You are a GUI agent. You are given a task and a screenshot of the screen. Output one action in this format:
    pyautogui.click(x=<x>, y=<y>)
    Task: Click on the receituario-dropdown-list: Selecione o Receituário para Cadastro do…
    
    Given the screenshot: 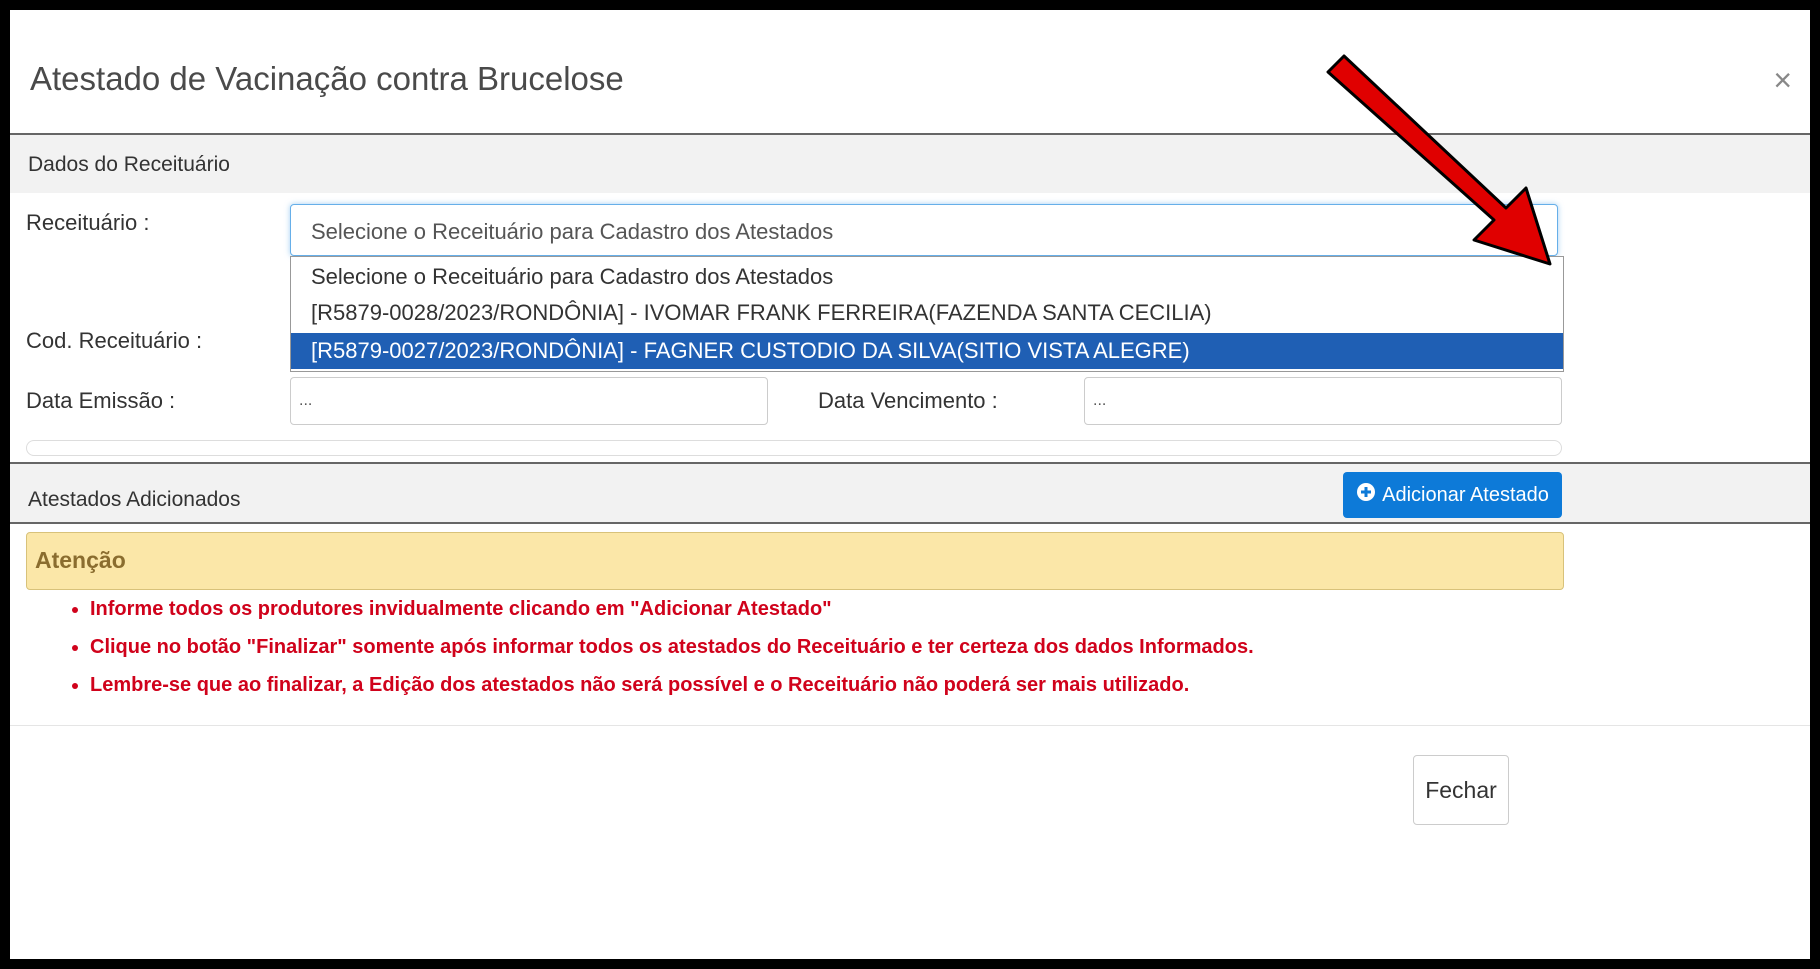 What is the action you would take?
    pyautogui.click(x=927, y=314)
    